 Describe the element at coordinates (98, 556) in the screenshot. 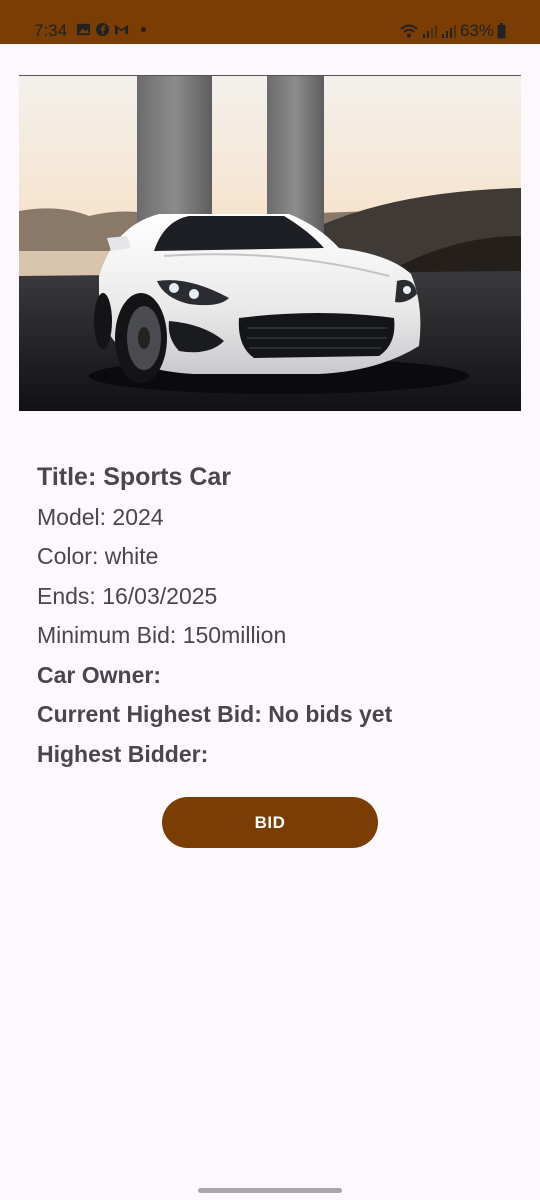

I see `listing-color: Color: white` at that location.